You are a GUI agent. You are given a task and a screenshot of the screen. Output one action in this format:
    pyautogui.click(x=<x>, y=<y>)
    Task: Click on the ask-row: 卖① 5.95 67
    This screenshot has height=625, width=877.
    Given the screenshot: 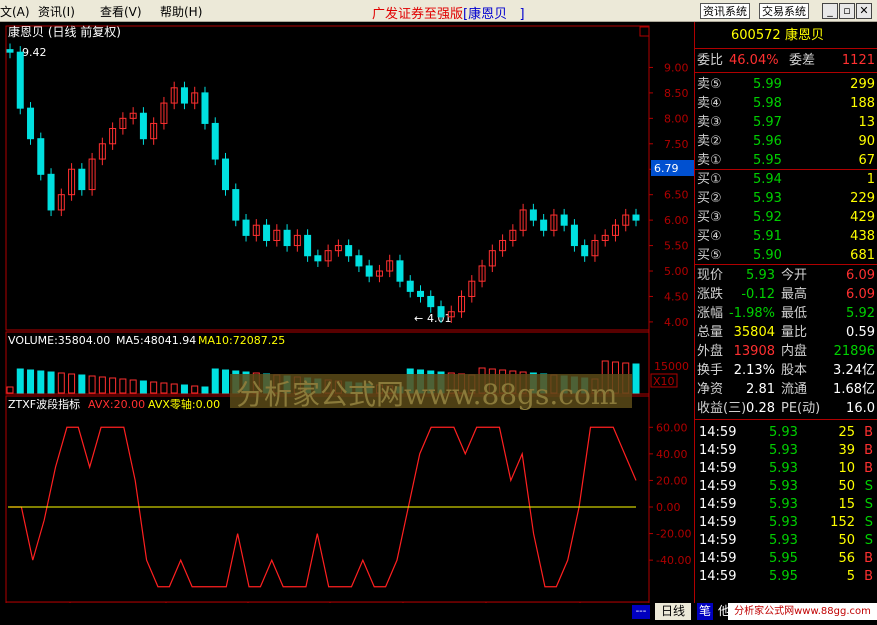 What is the action you would take?
    pyautogui.click(x=786, y=160)
    